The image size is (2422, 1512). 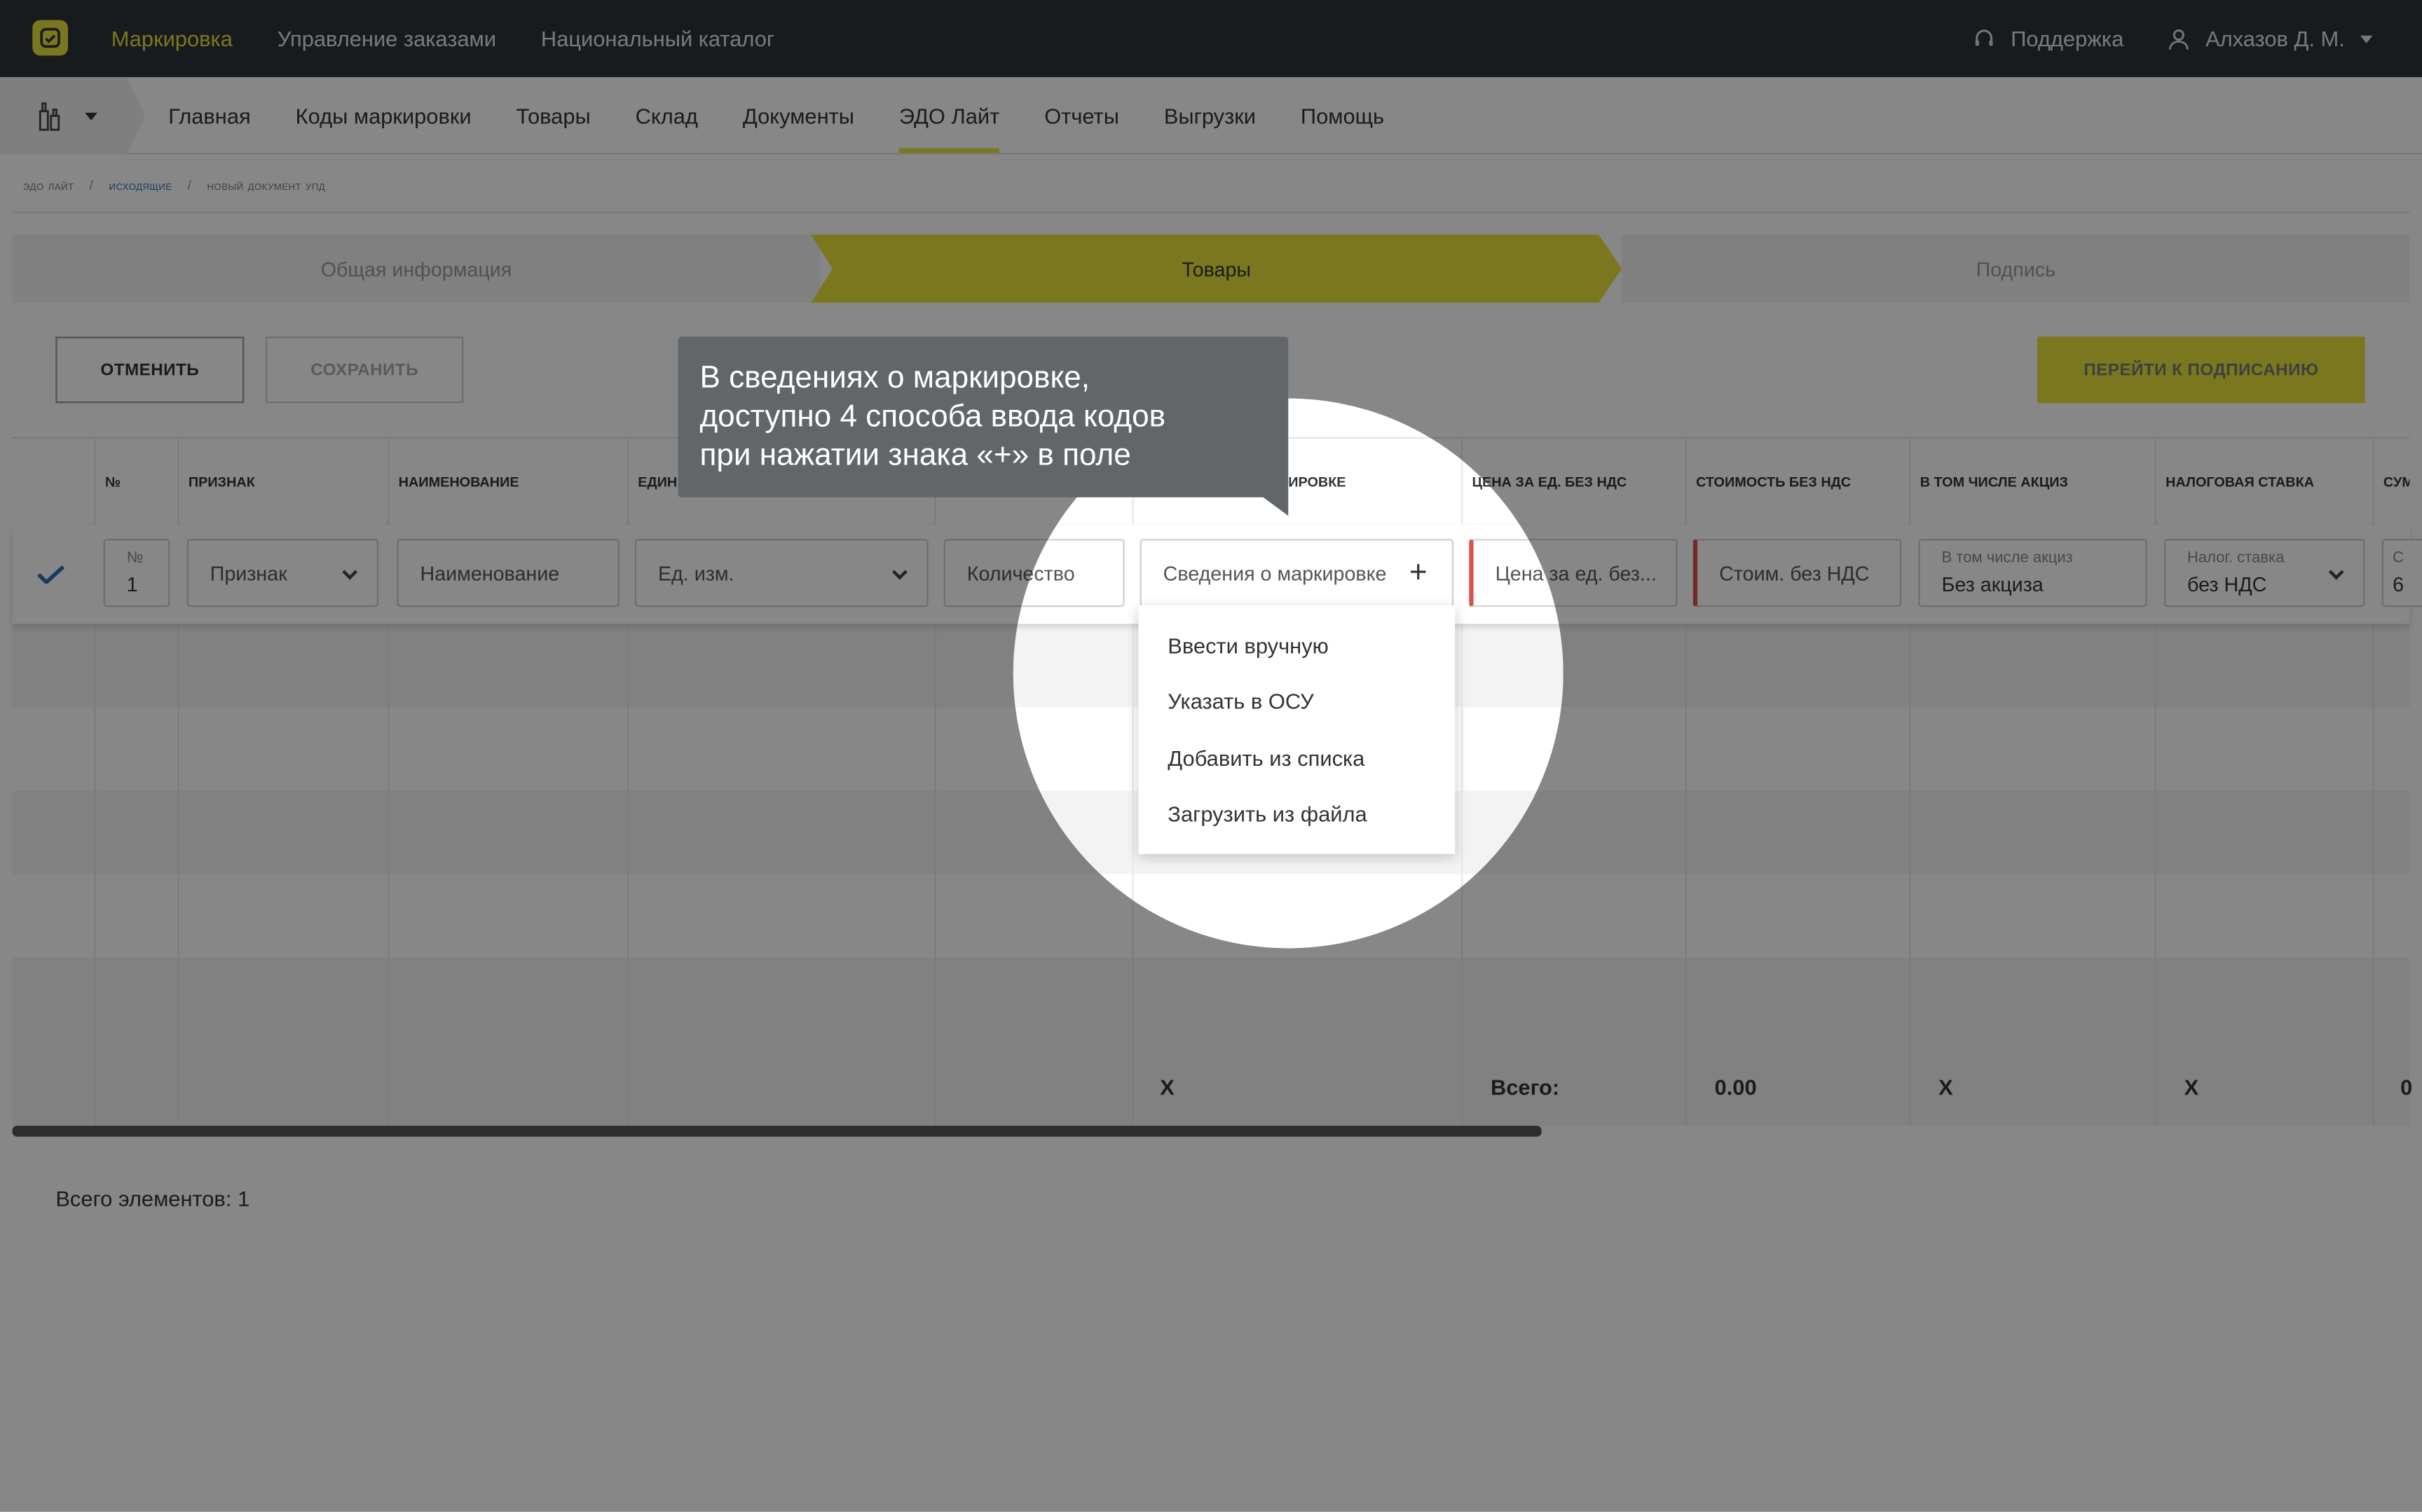 I want to click on tooltip-line: доступно 4 способа ввода кодов, so click(x=933, y=416).